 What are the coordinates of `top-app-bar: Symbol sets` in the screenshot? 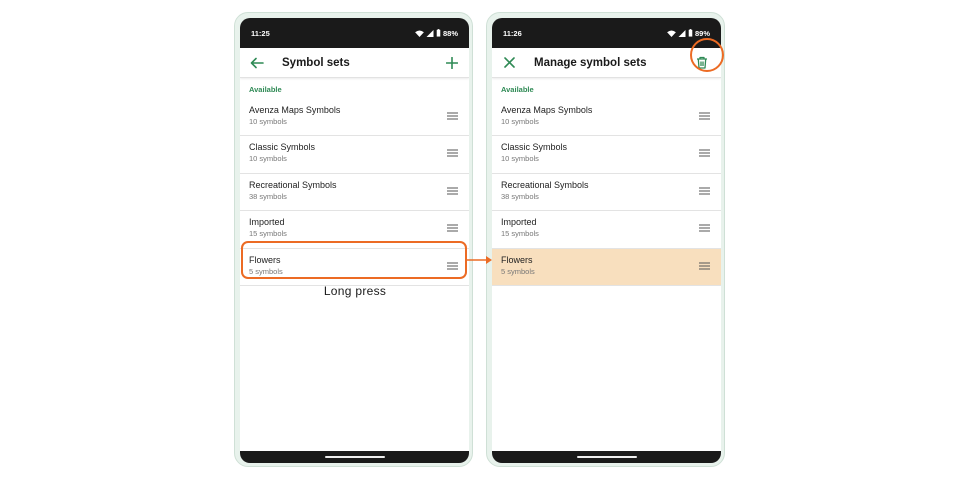 It's located at (354, 63).